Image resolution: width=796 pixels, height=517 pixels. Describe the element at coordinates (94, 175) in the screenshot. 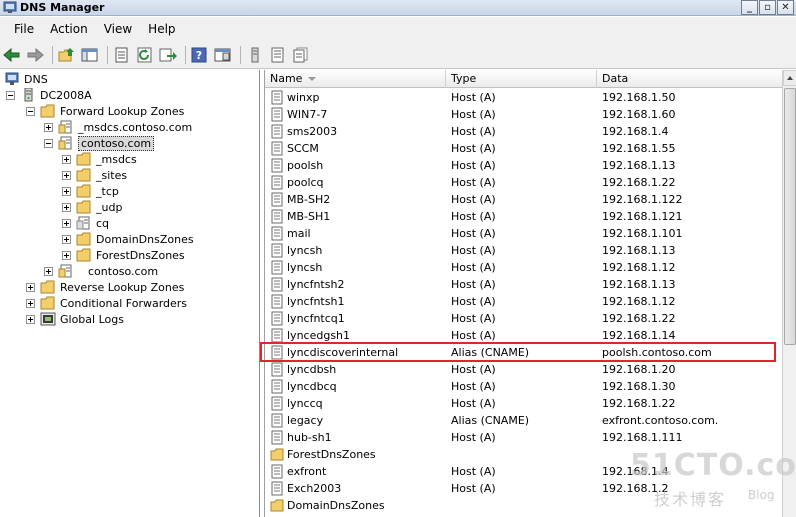

I see `tree-node-sites: _sites` at that location.